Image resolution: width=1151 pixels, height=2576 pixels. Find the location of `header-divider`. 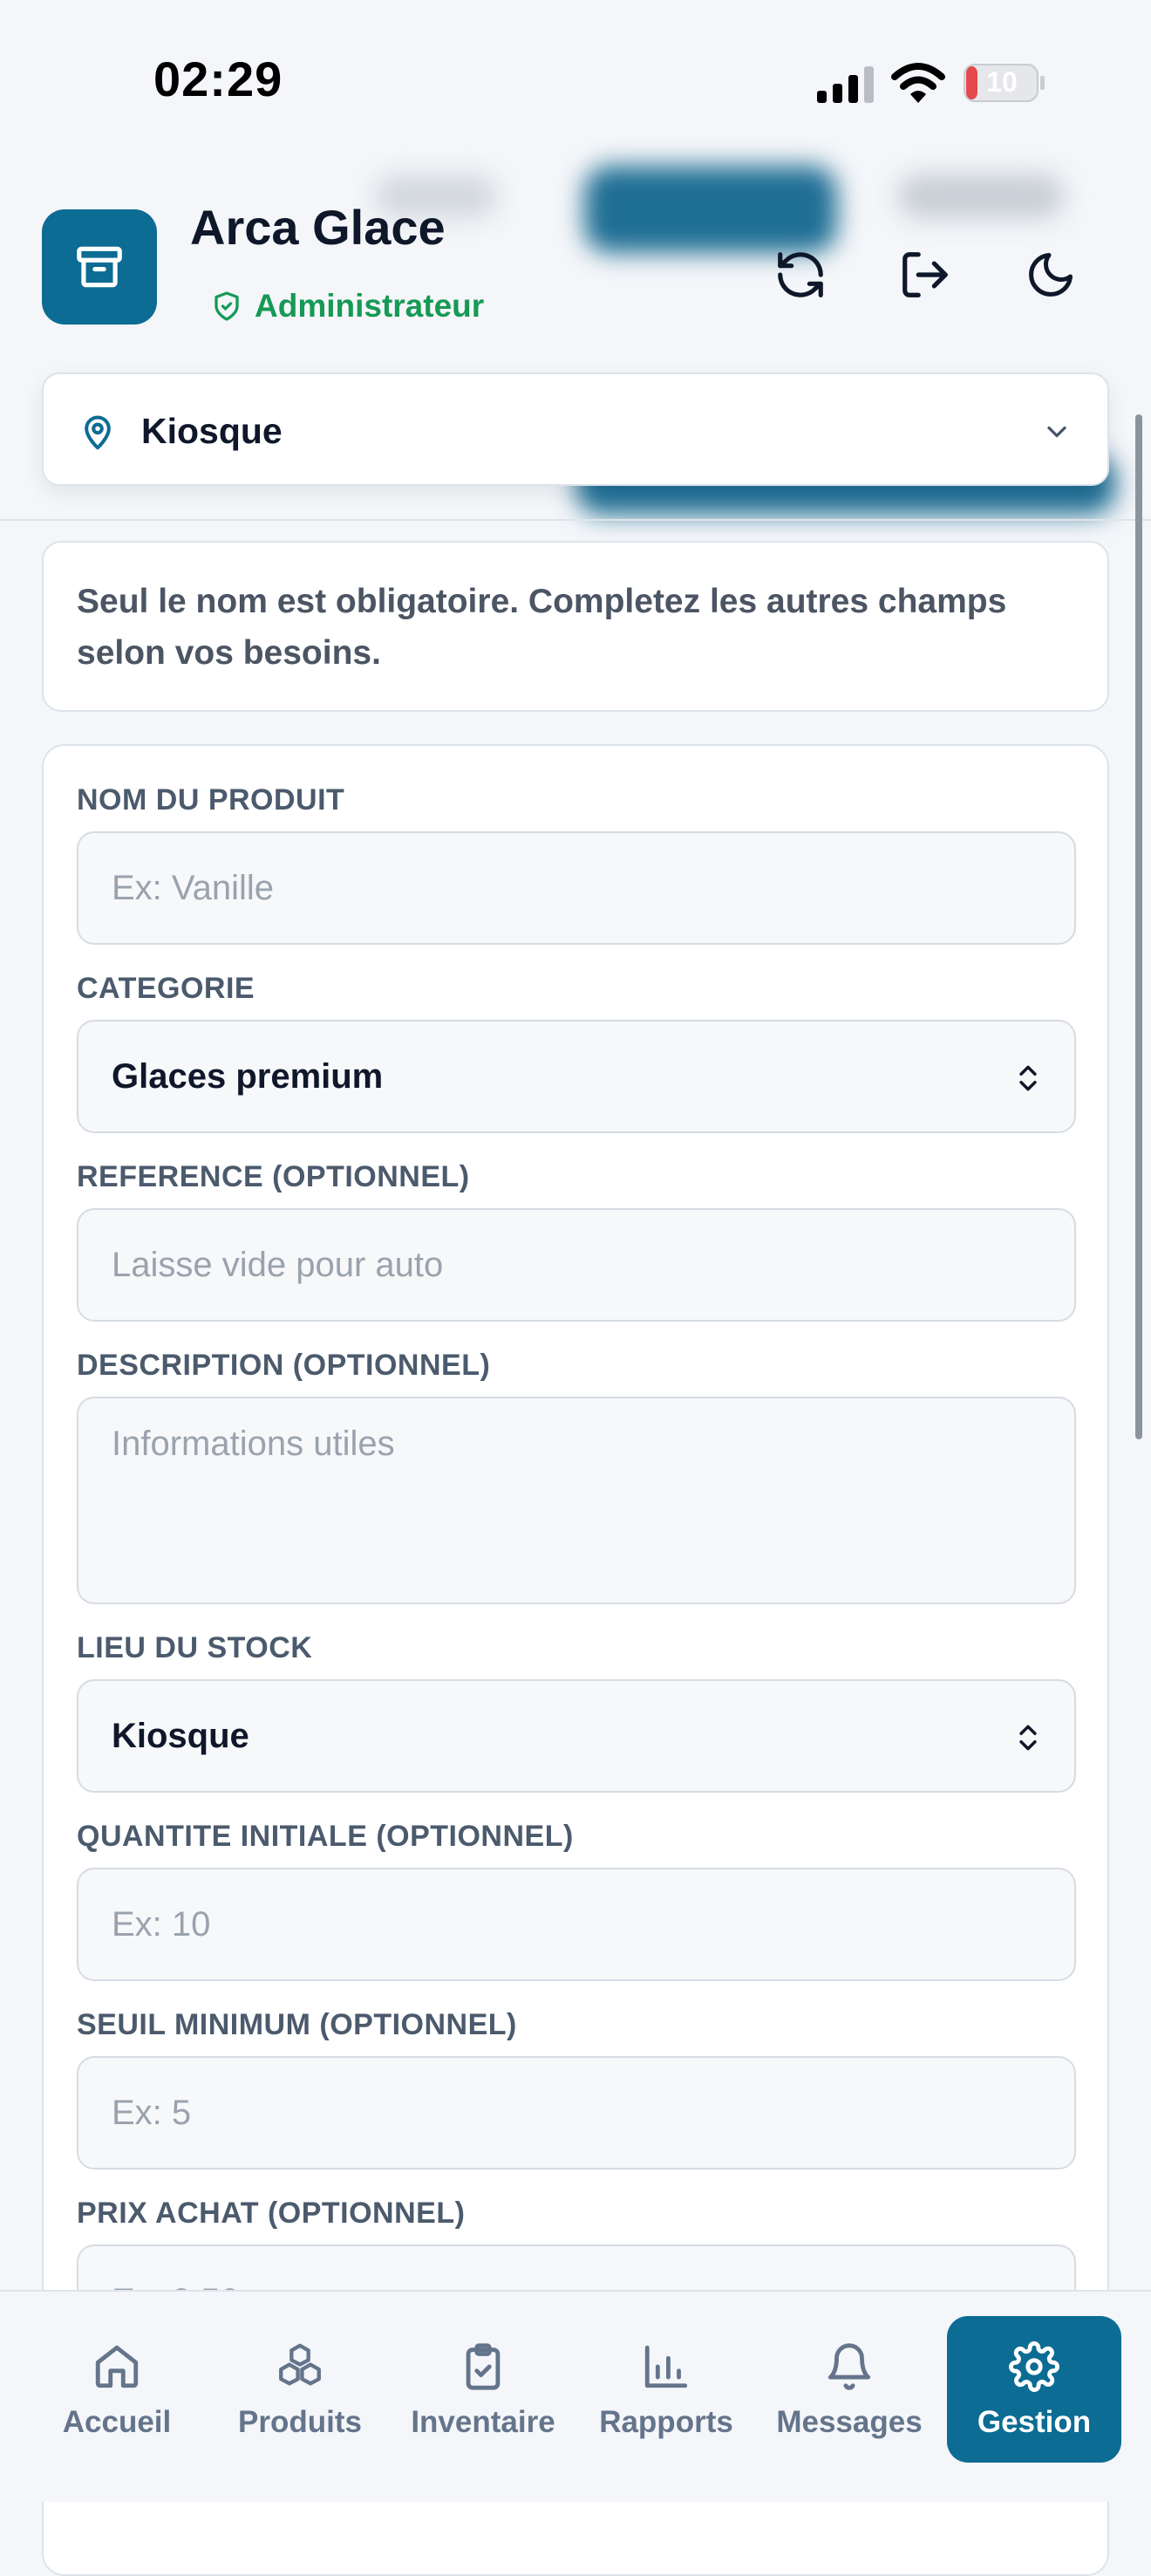

header-divider is located at coordinates (575, 520).